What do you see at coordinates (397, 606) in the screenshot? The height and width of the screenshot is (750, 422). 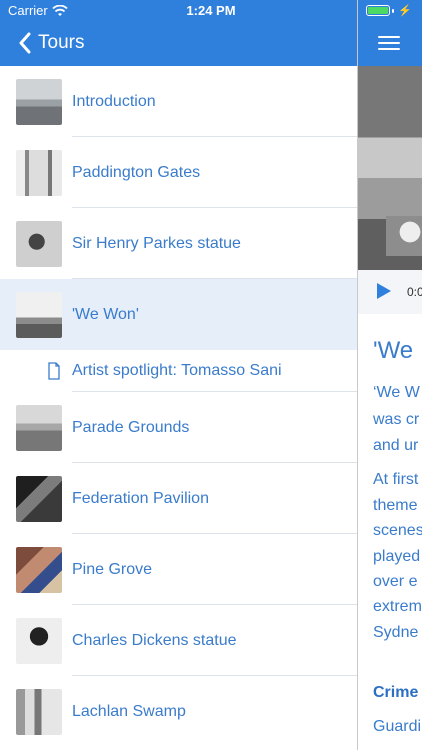 I see `detail-text-line: extrem` at bounding box center [397, 606].